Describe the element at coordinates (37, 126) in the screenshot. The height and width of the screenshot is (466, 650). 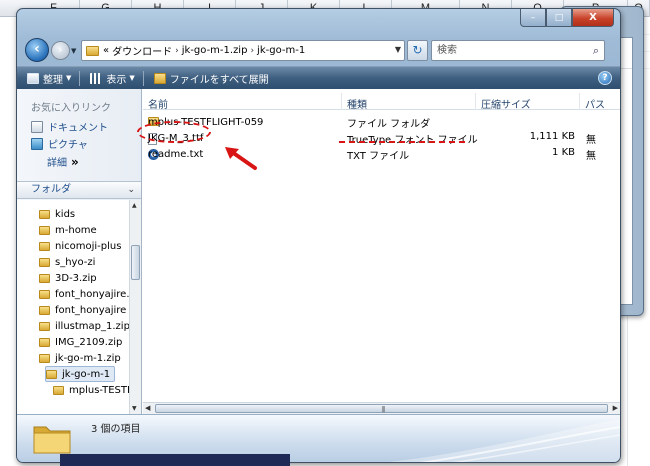
I see `documents-icon` at that location.